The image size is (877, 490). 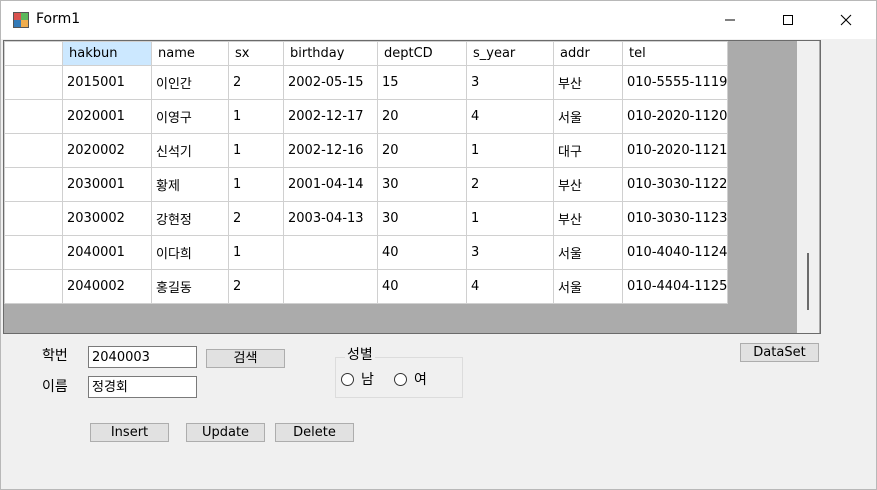 I want to click on cell-name: 신석기, so click(x=190, y=150).